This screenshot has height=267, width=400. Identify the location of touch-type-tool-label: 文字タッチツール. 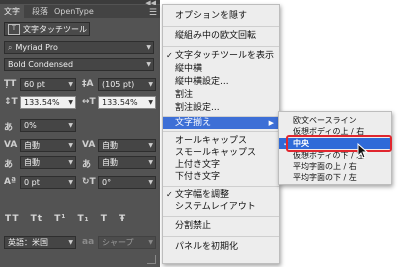
(55, 29).